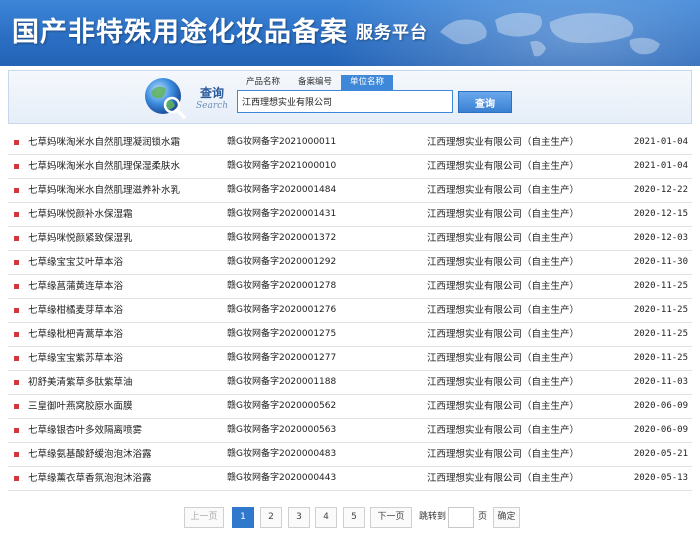  I want to click on record-number: 赣G妆网备字2020001278, so click(282, 286).